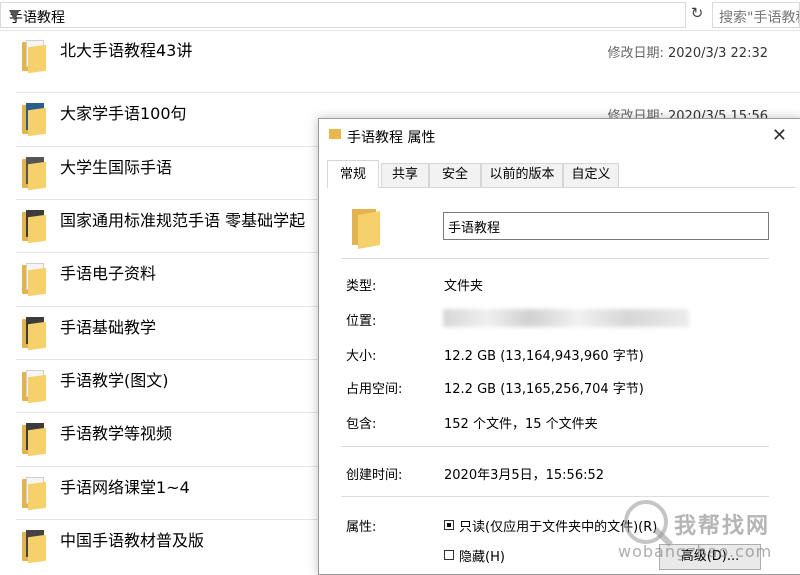 The height and width of the screenshot is (575, 800). Describe the element at coordinates (343, 15) in the screenshot. I see `address-bar: 手语教程 ▼` at that location.